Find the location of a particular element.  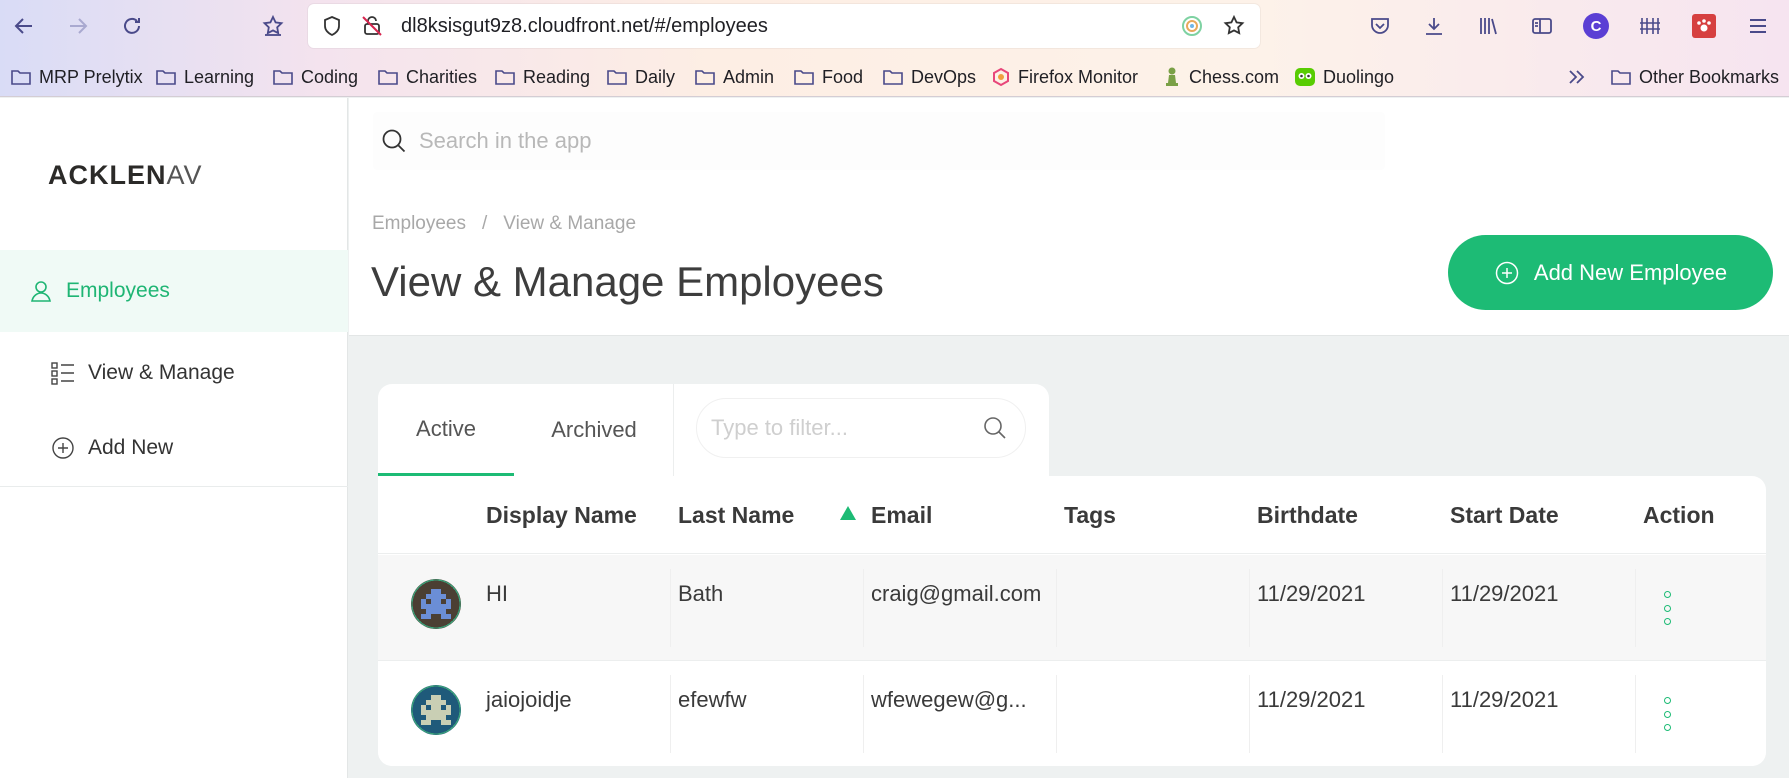

app-search is located at coordinates (879, 141).